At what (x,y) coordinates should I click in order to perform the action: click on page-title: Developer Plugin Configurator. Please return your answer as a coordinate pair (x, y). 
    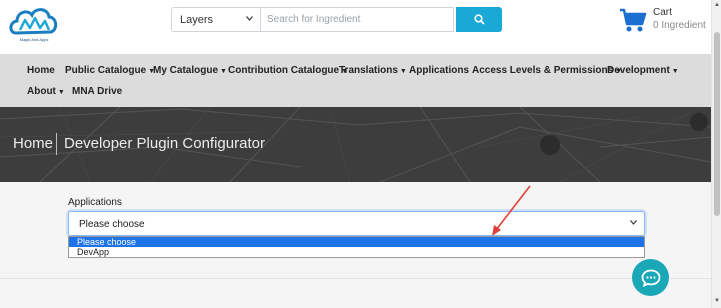
    Looking at the image, I should click on (164, 143).